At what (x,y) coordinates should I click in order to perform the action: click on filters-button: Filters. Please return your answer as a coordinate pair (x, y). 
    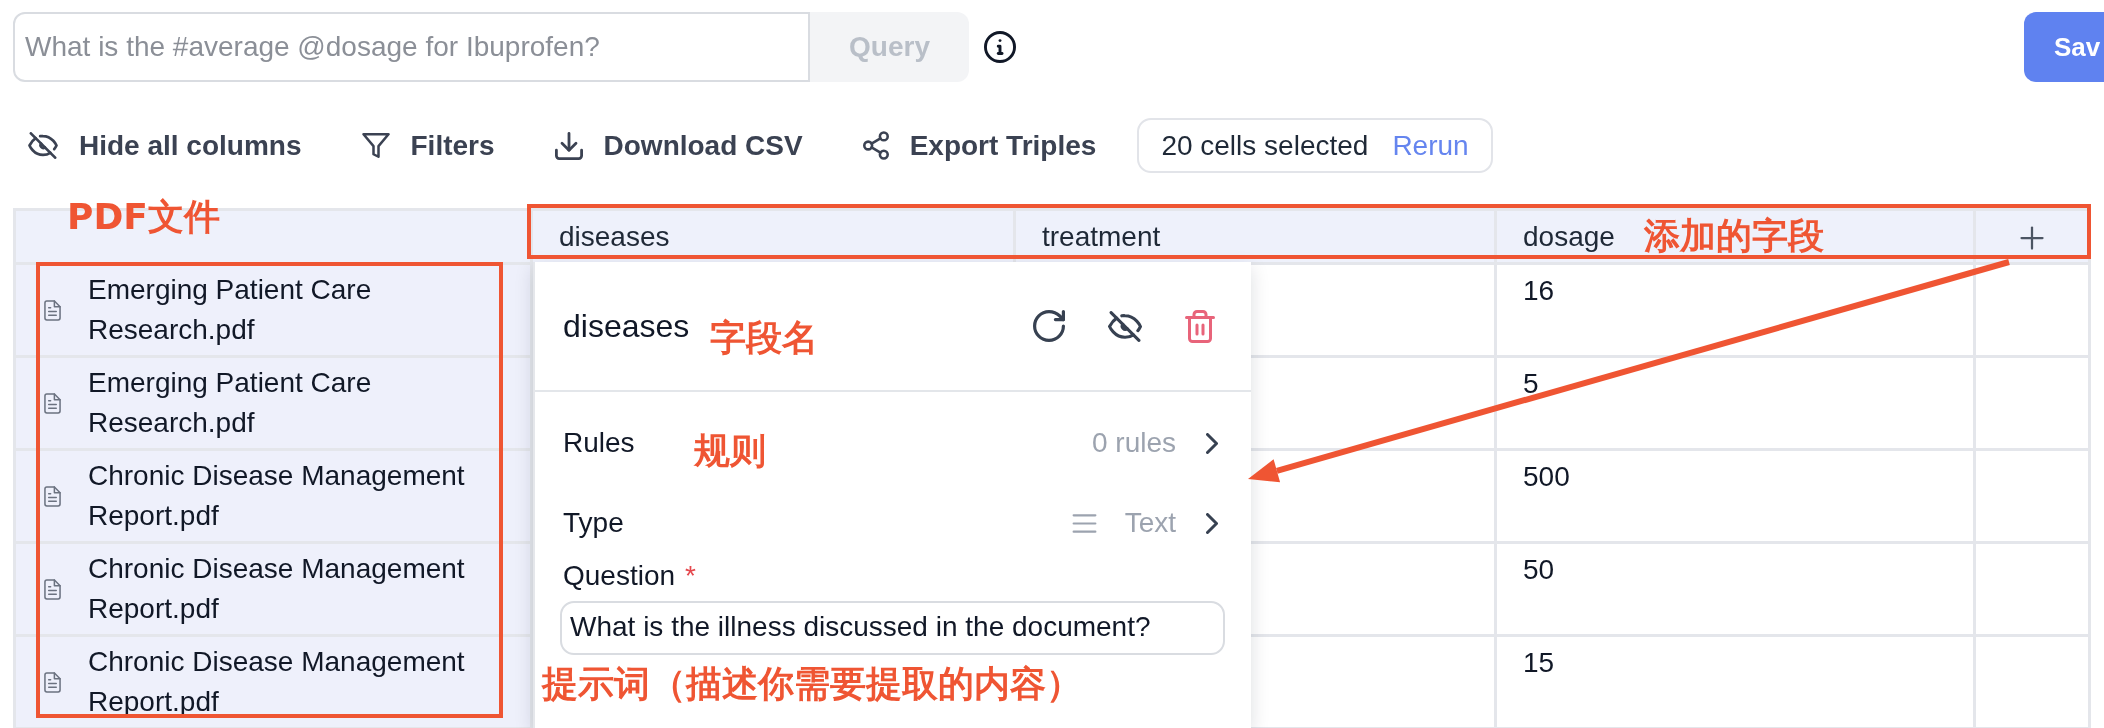
    Looking at the image, I should click on (428, 145).